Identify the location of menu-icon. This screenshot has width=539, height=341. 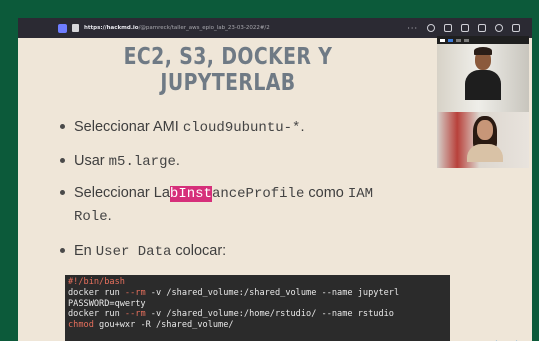
(516, 28).